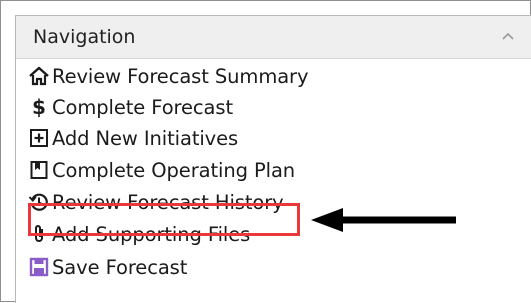 The image size is (531, 303). I want to click on panel-title: Navigation, so click(84, 37).